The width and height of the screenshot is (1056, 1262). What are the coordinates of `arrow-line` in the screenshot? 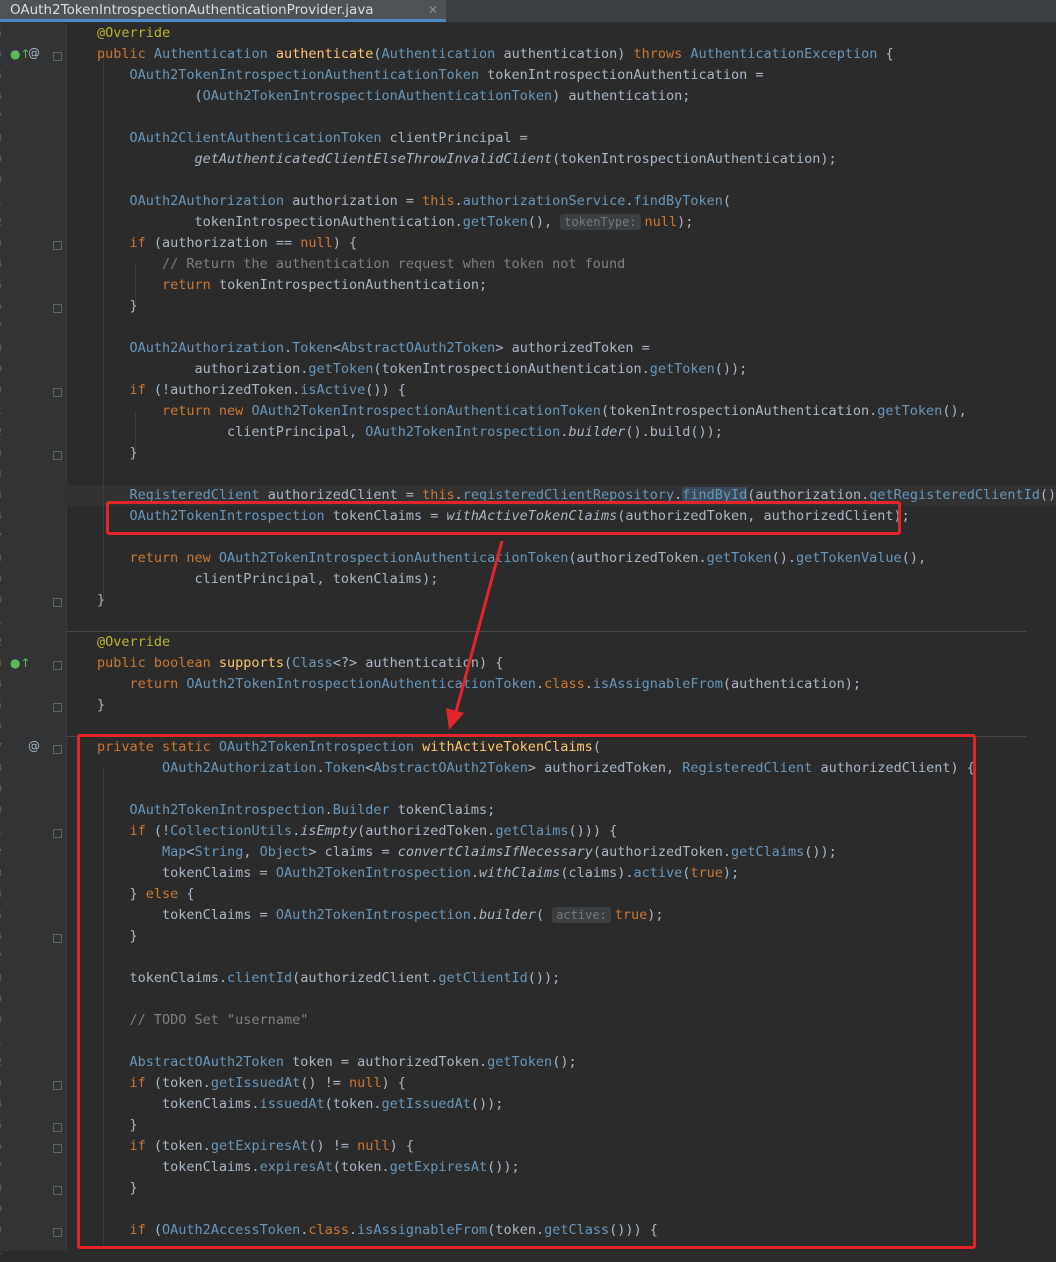 It's located at (479, 626).